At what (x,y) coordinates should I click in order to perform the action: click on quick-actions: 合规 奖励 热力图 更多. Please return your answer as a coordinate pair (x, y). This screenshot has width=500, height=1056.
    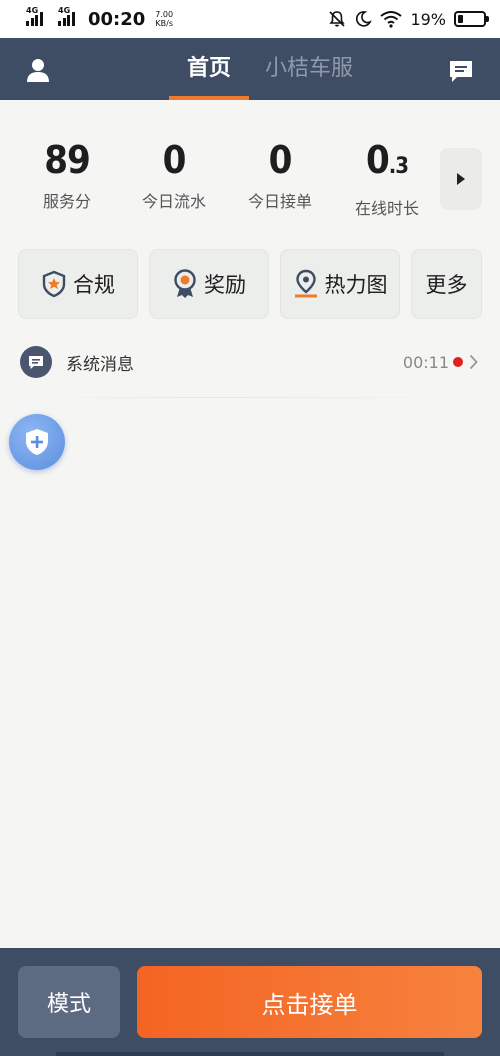
    Looking at the image, I should click on (250, 284).